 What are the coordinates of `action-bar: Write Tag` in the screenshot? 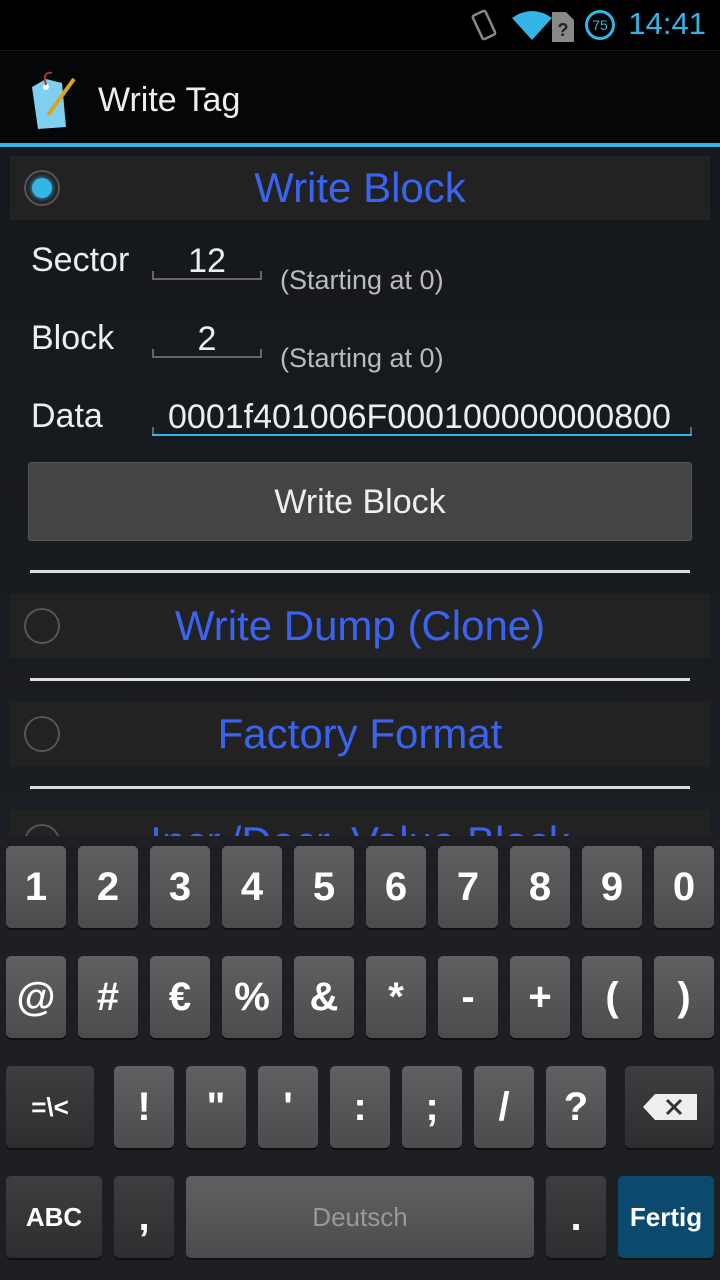 It's located at (360, 96).